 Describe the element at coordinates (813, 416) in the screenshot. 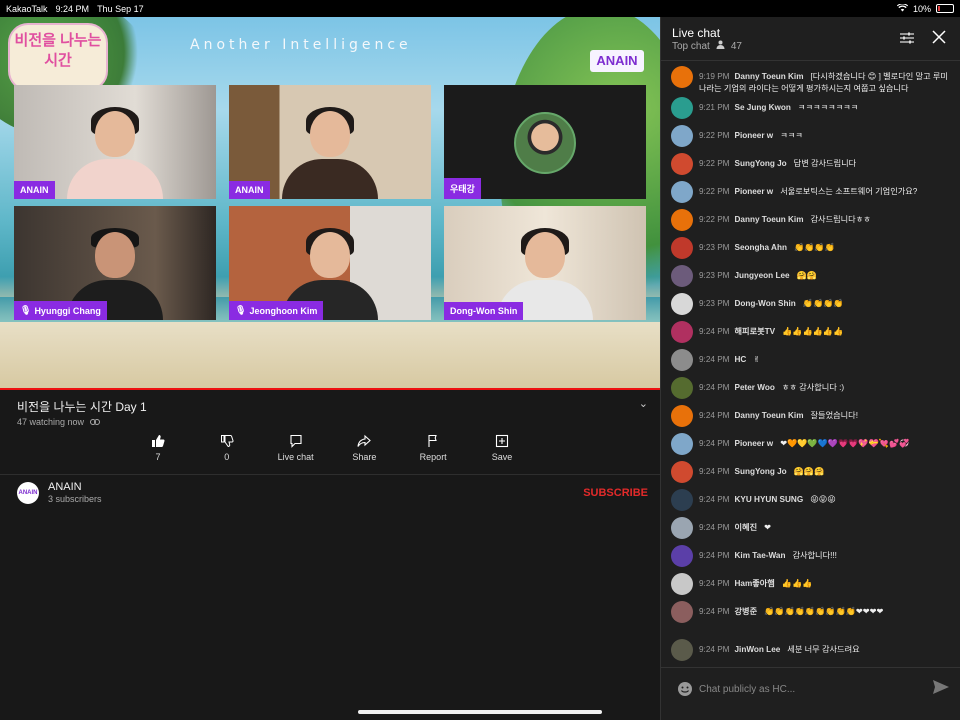

I see `chat-message: 9:24 PM Danny Toeun Kim 잘들었습니다!` at that location.